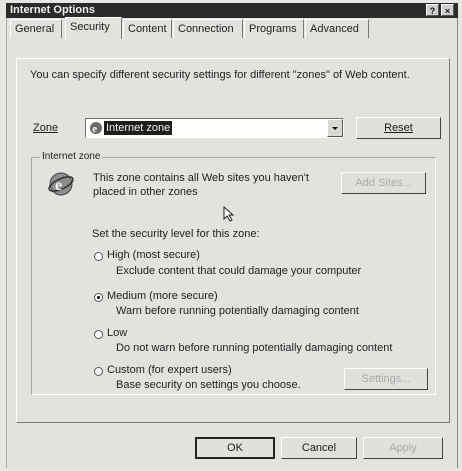 This screenshot has height=471, width=462. I want to click on close-button: ×, so click(447, 10).